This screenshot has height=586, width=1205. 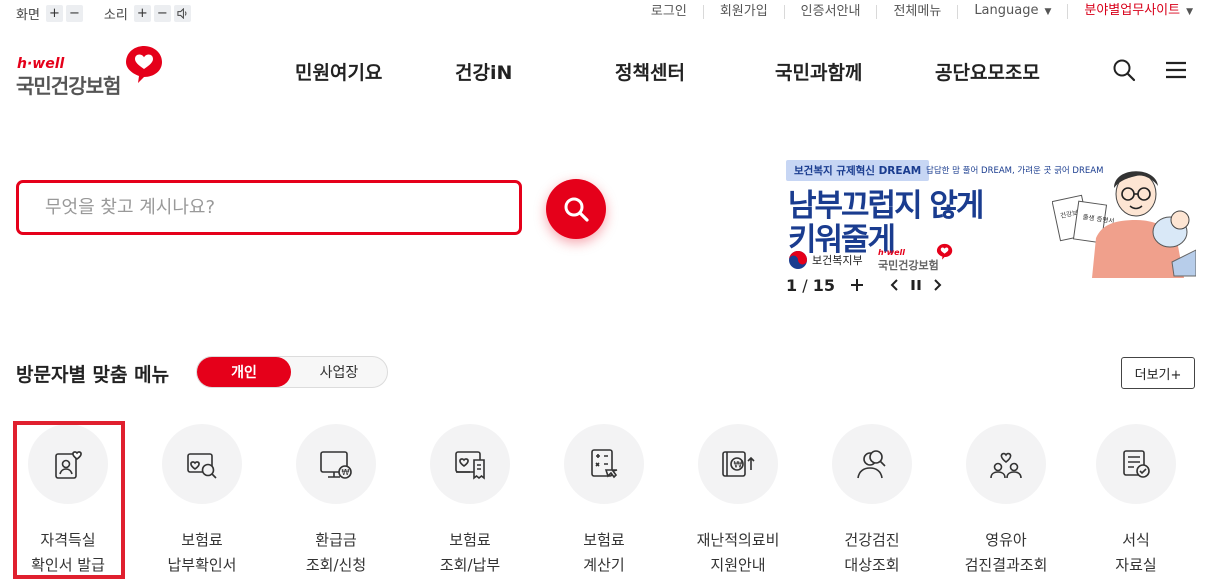 What do you see at coordinates (818, 71) in the screenshot?
I see `nav-with-citizens: 국민과함께` at bounding box center [818, 71].